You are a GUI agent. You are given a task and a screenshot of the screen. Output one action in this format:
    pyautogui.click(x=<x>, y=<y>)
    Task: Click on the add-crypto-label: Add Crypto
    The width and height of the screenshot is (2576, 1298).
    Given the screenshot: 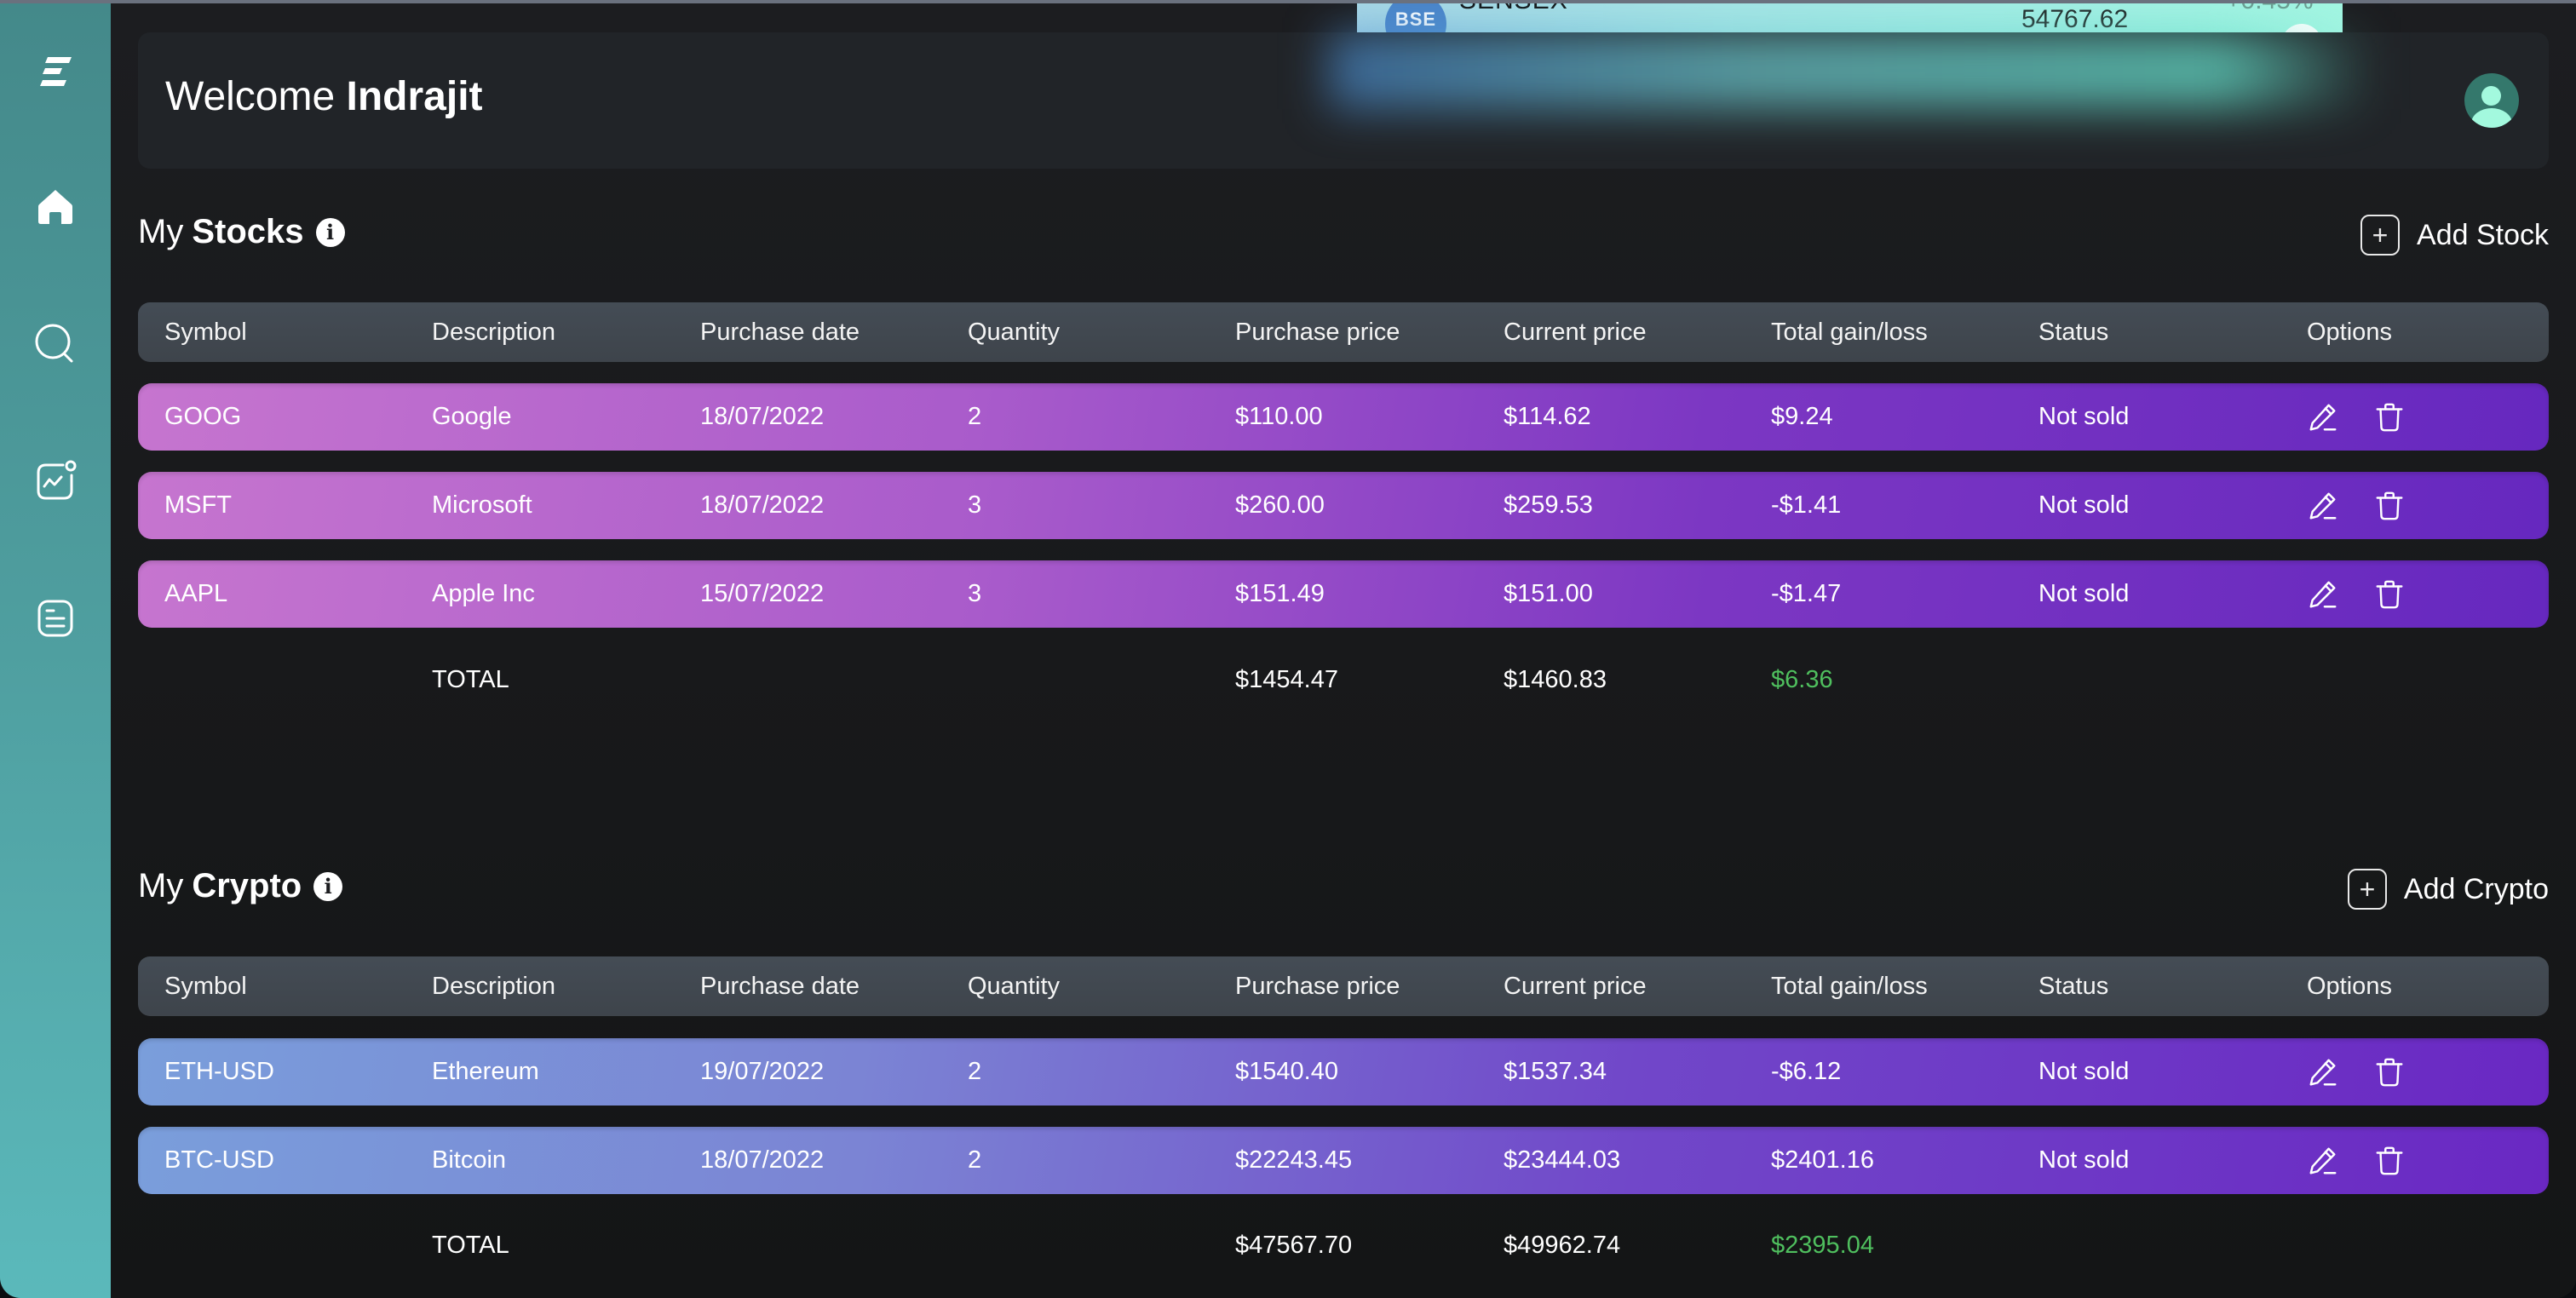 What is the action you would take?
    pyautogui.click(x=2476, y=889)
    